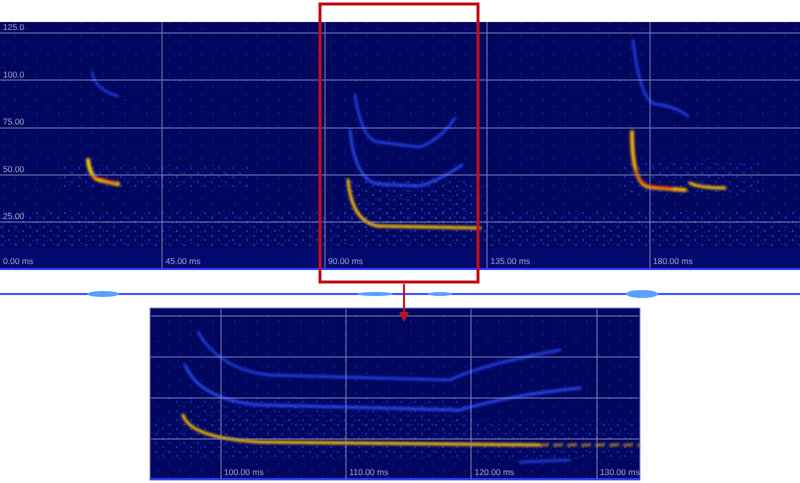 Image resolution: width=800 pixels, height=483 pixels. I want to click on axis-label: 90.00 ms, so click(345, 261).